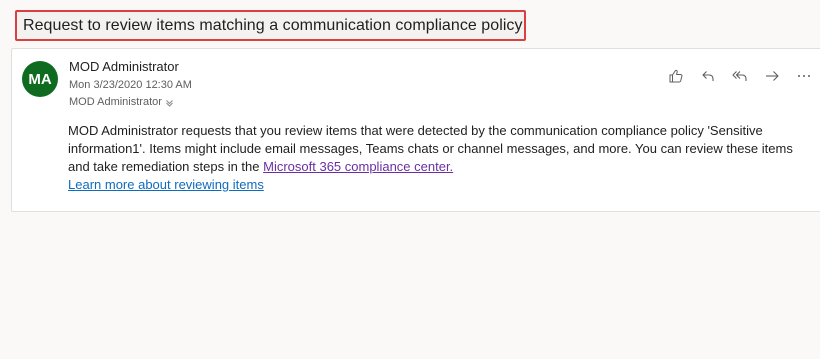  I want to click on learn-more-link: Learn more about reviewing items, so click(166, 184).